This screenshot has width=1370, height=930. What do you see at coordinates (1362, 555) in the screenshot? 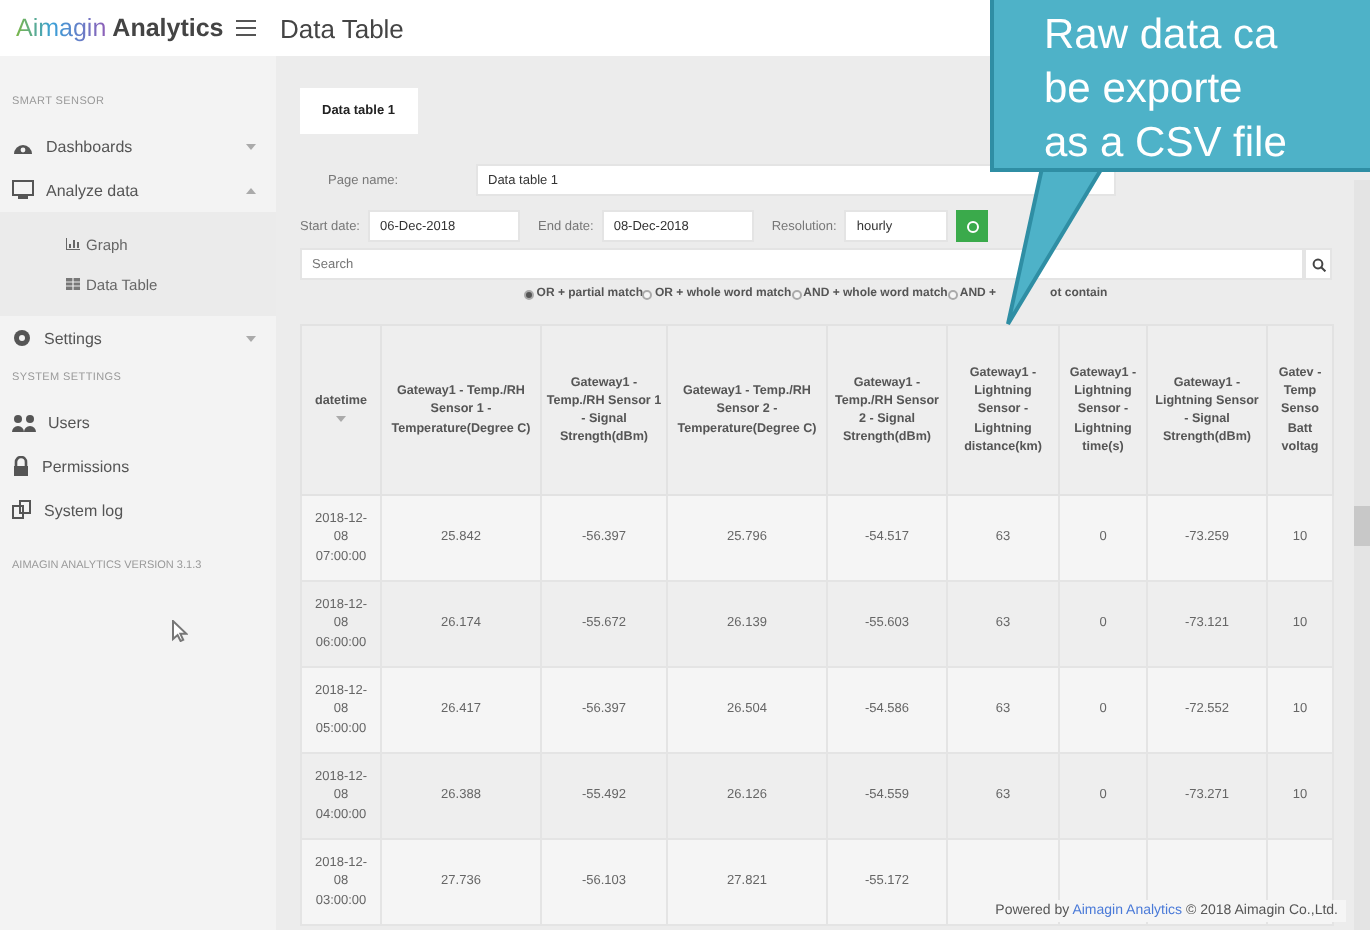
I see `scrollbar` at bounding box center [1362, 555].